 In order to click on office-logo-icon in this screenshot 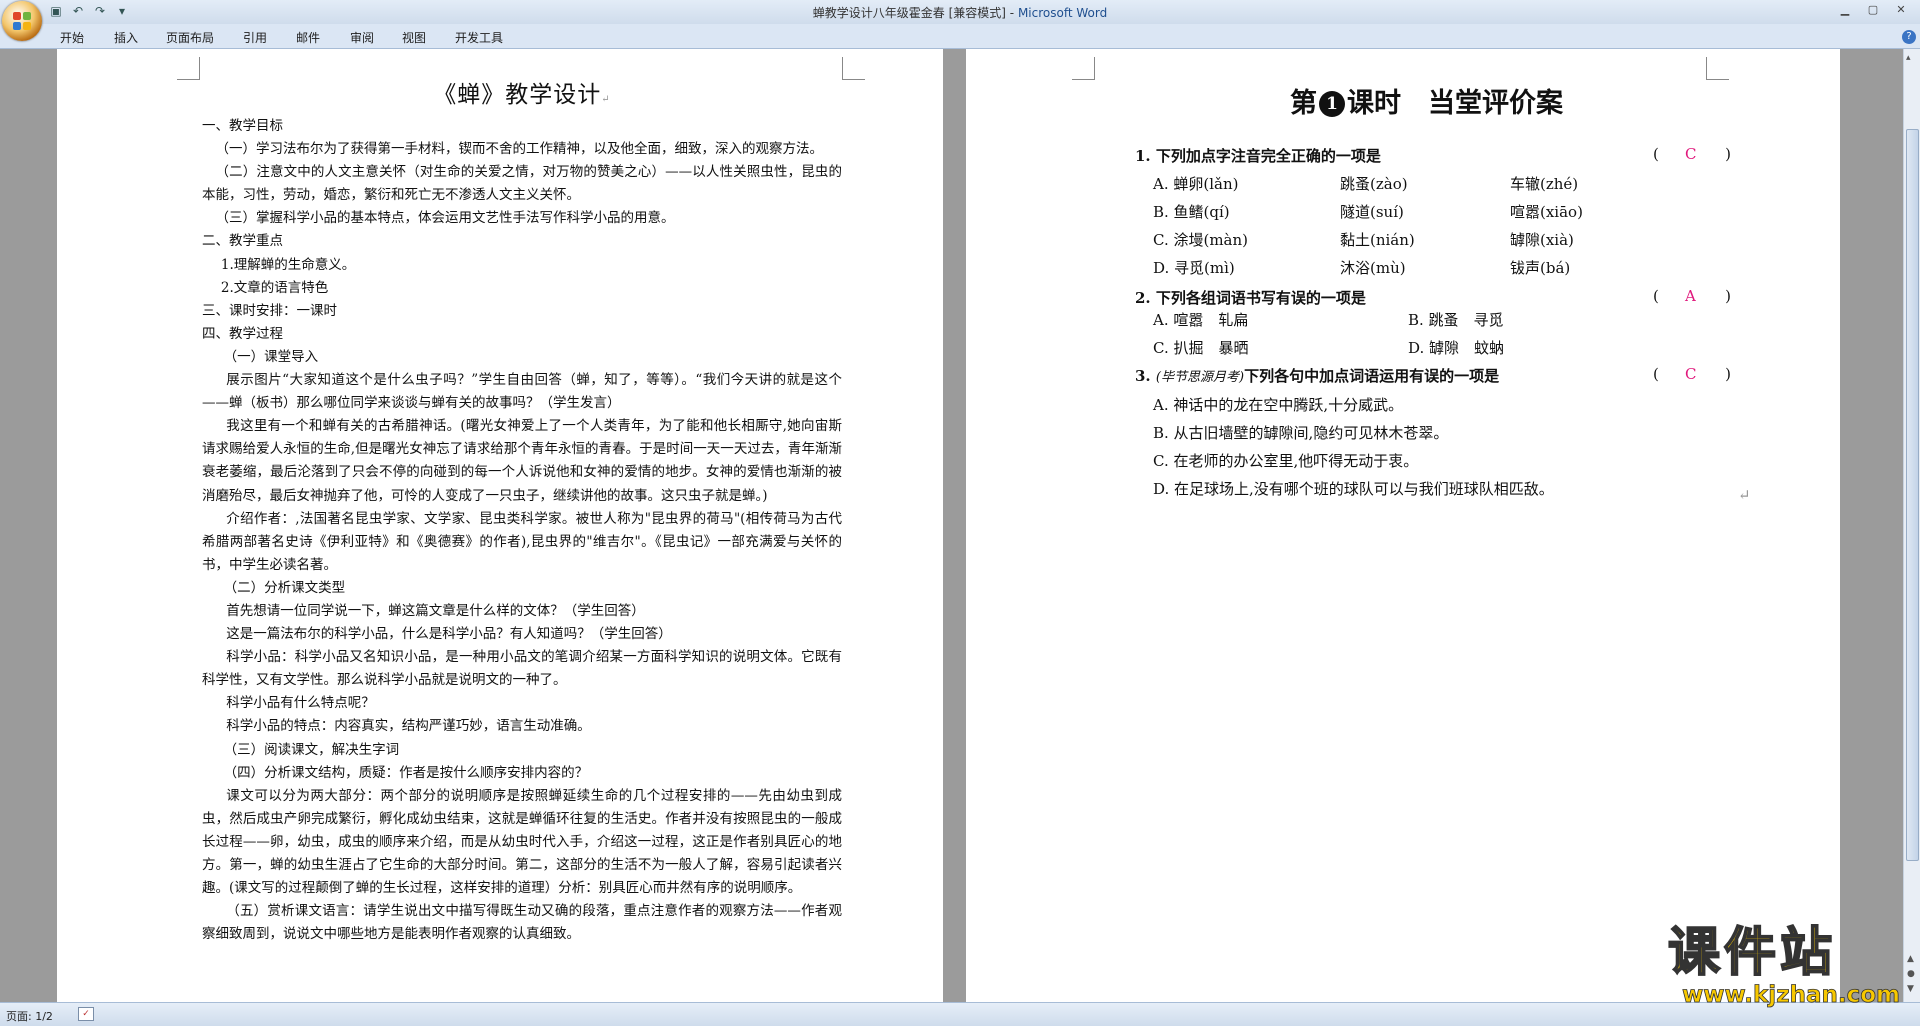, I will do `click(22, 21)`.